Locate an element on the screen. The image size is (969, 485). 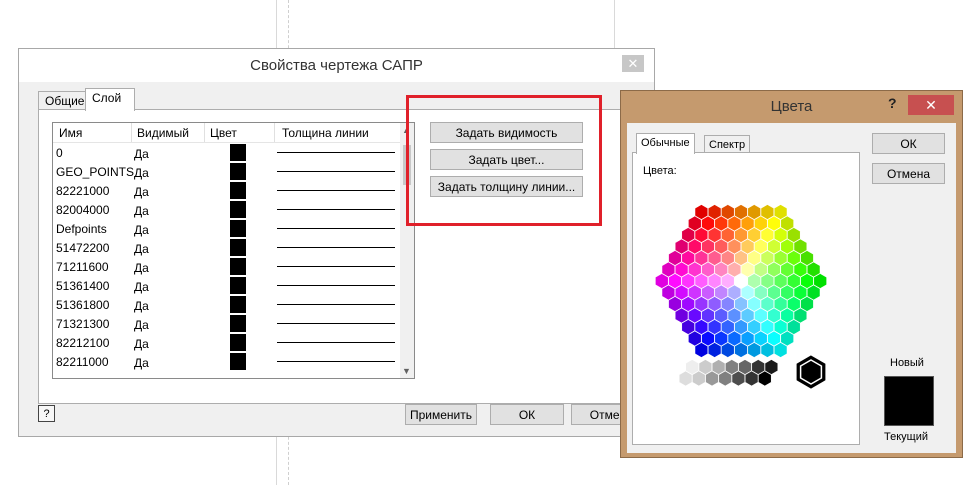
layer-row: 82212100 Да is located at coordinates (226, 342).